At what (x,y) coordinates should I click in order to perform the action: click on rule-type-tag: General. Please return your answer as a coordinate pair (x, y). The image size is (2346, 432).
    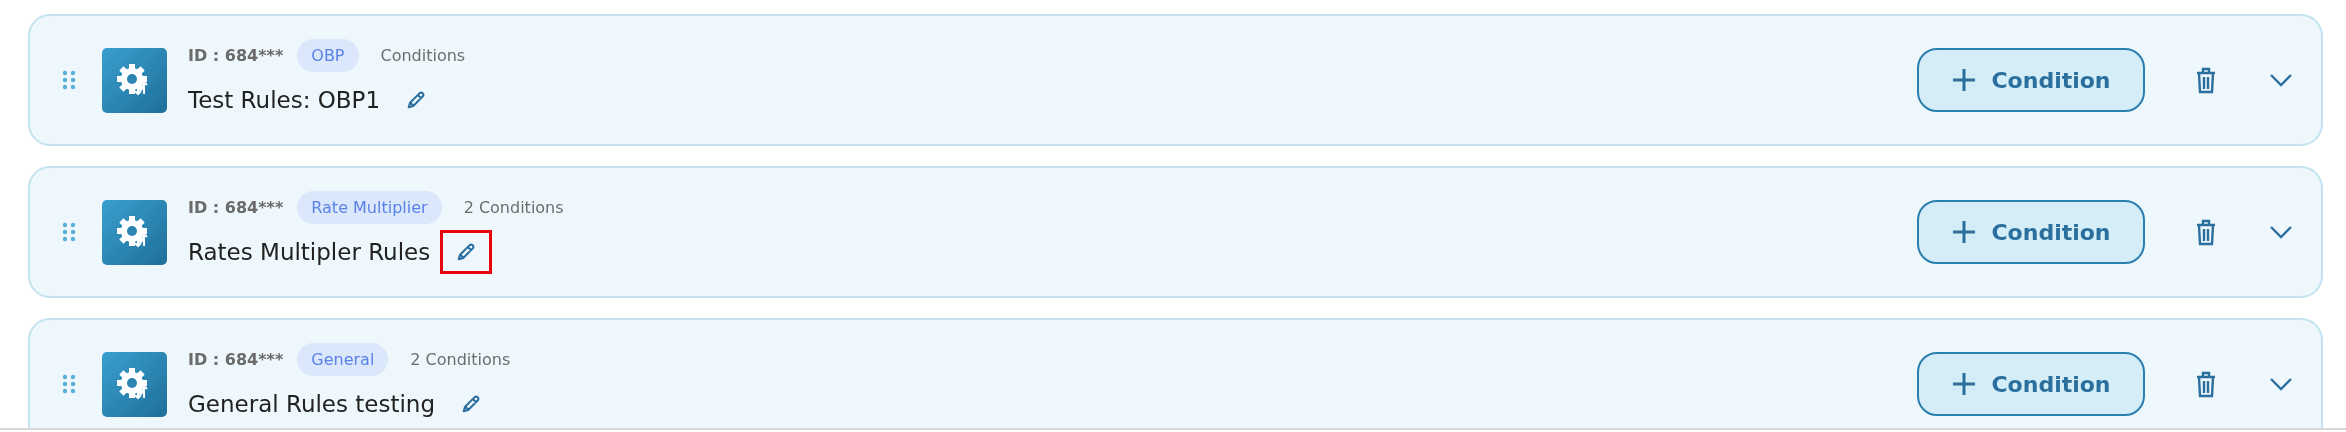
    Looking at the image, I should click on (343, 359).